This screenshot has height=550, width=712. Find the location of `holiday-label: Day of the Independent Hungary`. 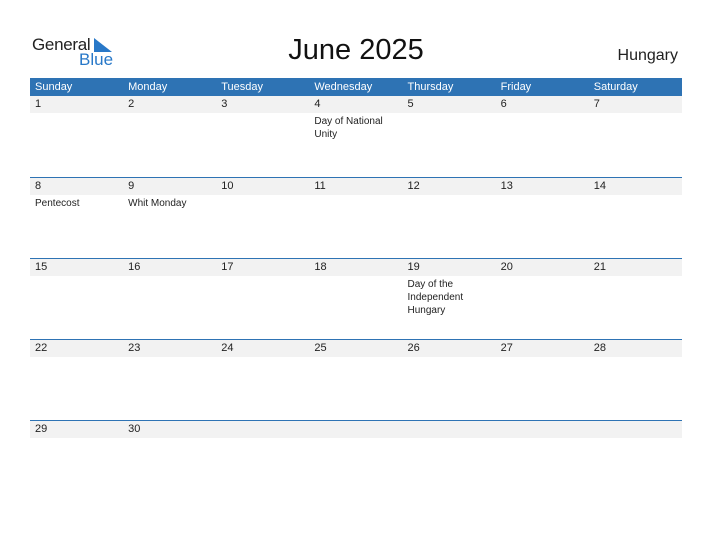

holiday-label: Day of the Independent Hungary is located at coordinates (435, 297).